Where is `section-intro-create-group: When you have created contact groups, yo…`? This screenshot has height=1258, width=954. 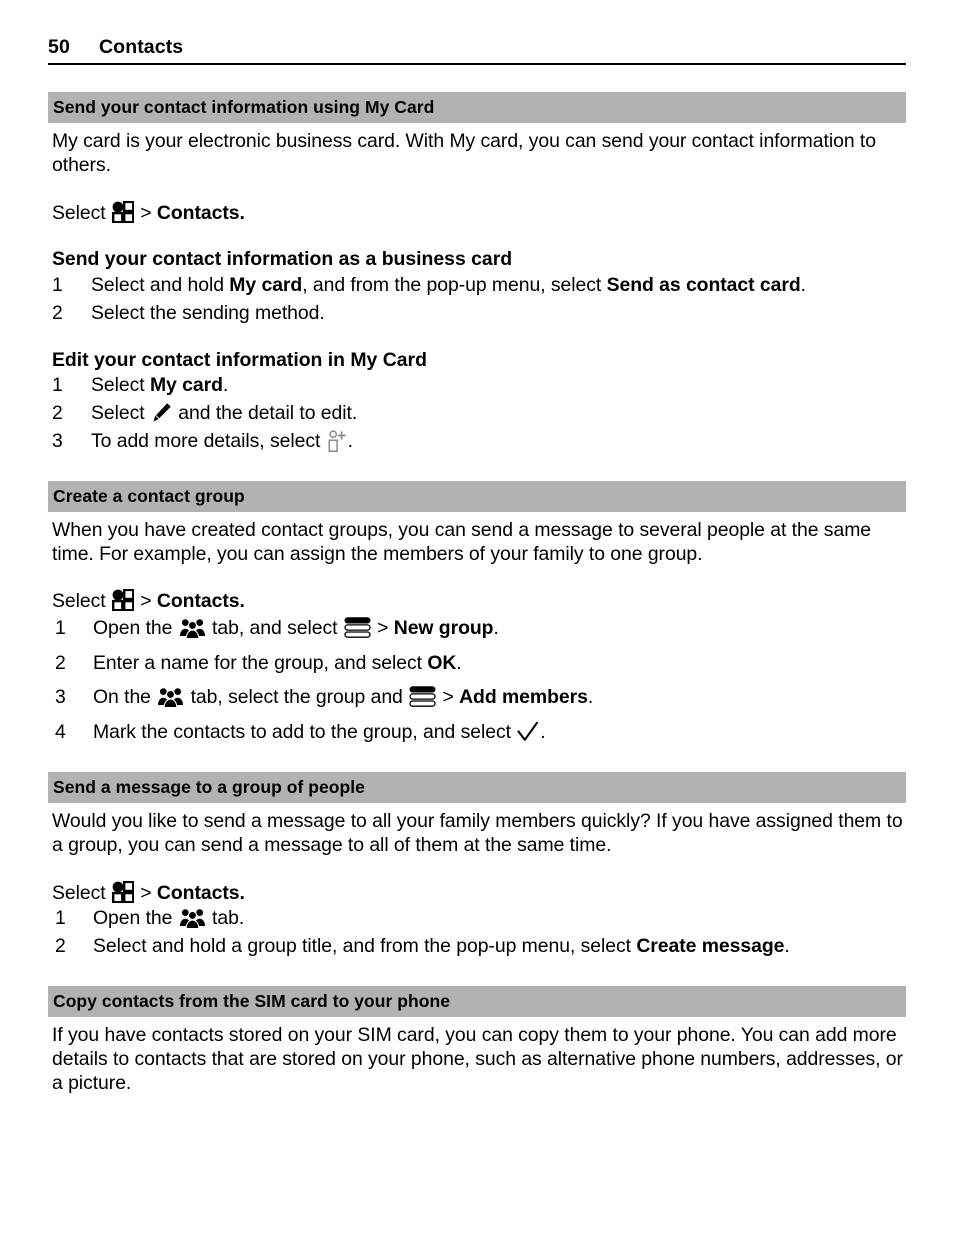
section-intro-create-group: When you have created contact groups, yo… is located at coordinates (462, 541).